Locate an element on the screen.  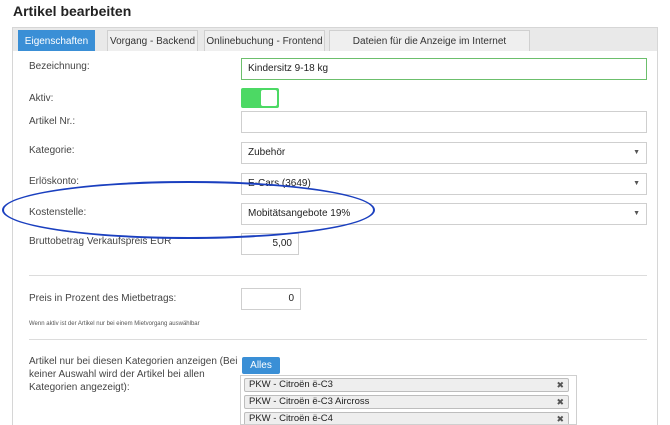
chip-label: PKW - Citroën ë-C4 is located at coordinates (291, 418).